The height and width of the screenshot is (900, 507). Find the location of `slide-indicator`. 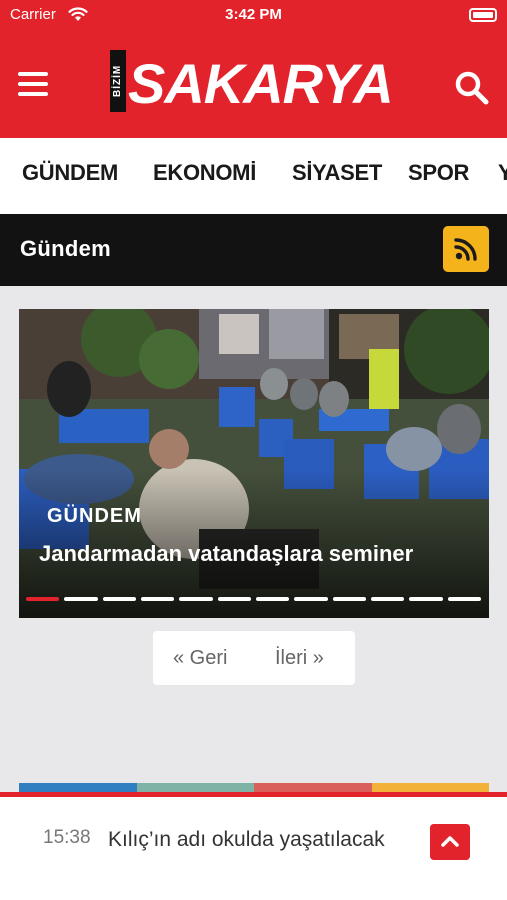

slide-indicator is located at coordinates (256, 599).